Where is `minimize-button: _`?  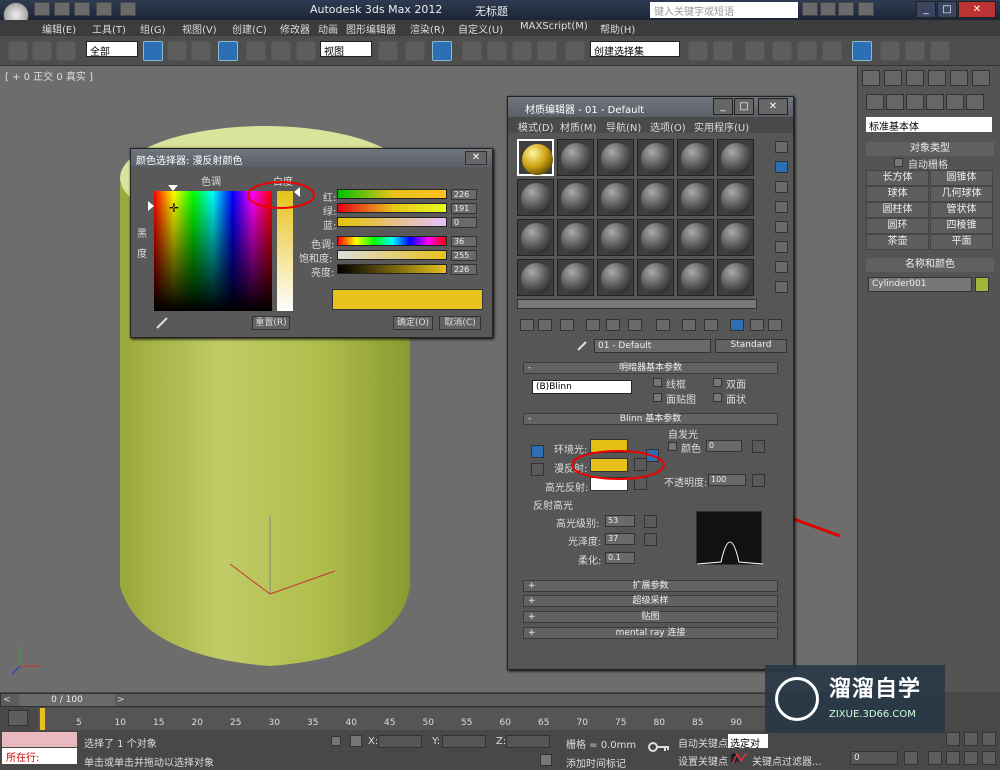 minimize-button: _ is located at coordinates (926, 9).